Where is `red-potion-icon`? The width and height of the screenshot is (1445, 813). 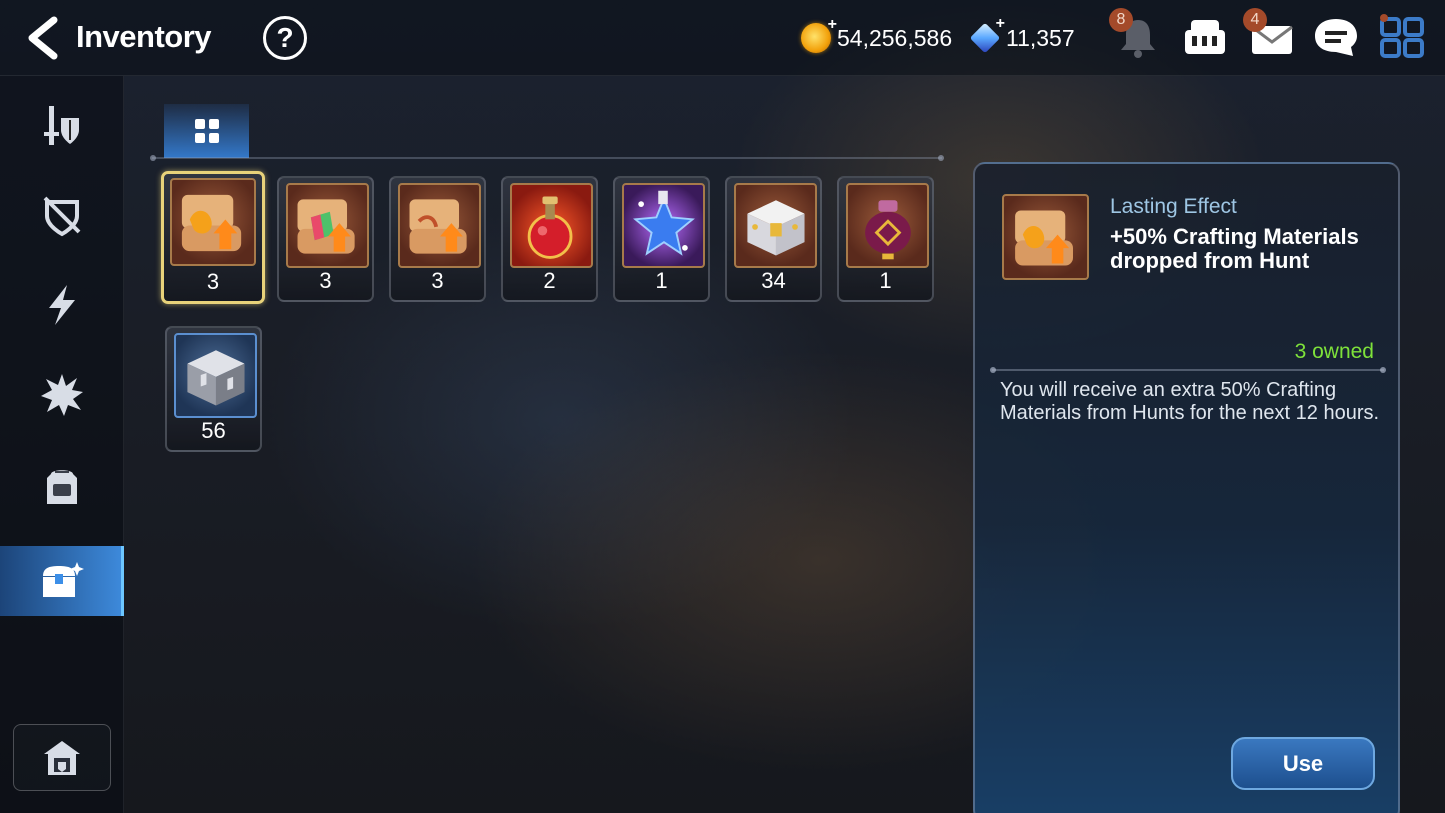
red-potion-icon is located at coordinates (551, 225).